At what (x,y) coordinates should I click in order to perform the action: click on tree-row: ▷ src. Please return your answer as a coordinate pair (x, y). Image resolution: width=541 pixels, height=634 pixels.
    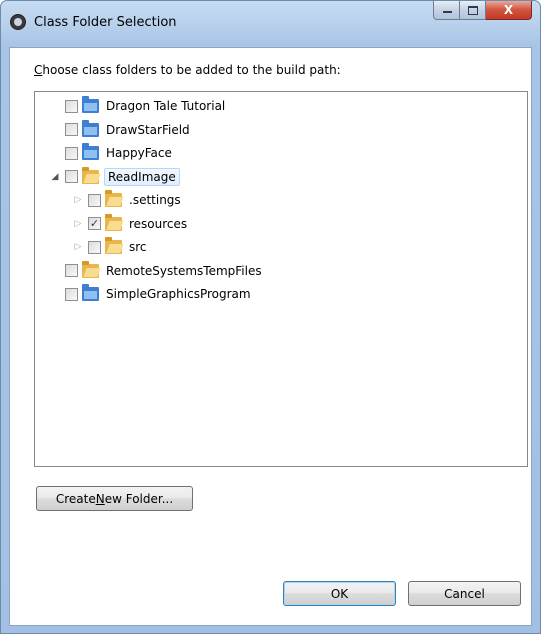
    Looking at the image, I should click on (110, 247).